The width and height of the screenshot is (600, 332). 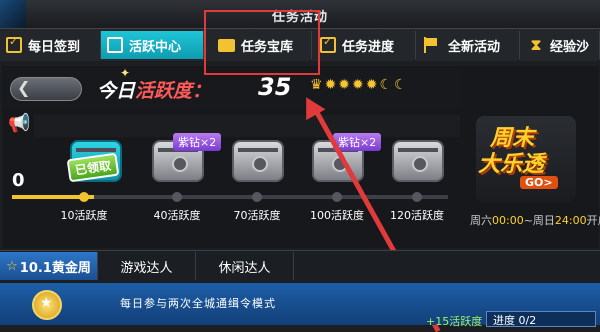 What do you see at coordinates (173, 91) in the screenshot?
I see `activity-text: 活跃度：` at bounding box center [173, 91].